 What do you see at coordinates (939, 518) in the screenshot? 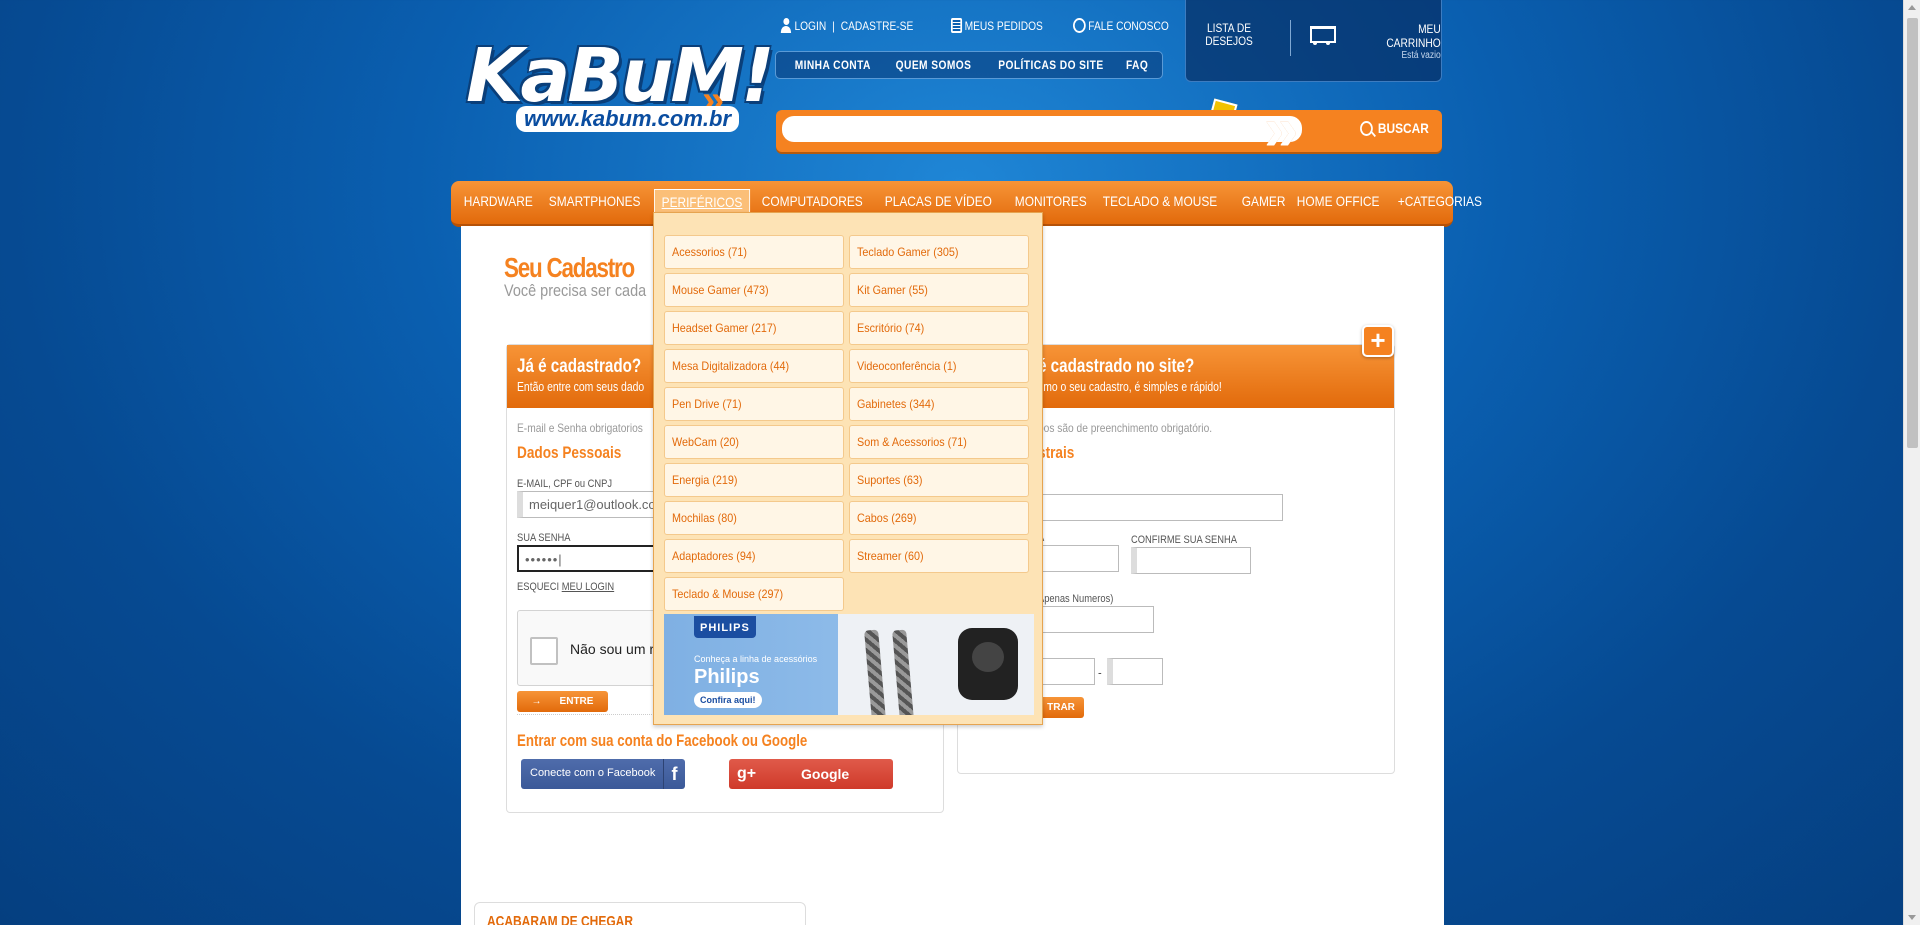
I see `dropdown-item-cabos: Cabos (269)` at bounding box center [939, 518].